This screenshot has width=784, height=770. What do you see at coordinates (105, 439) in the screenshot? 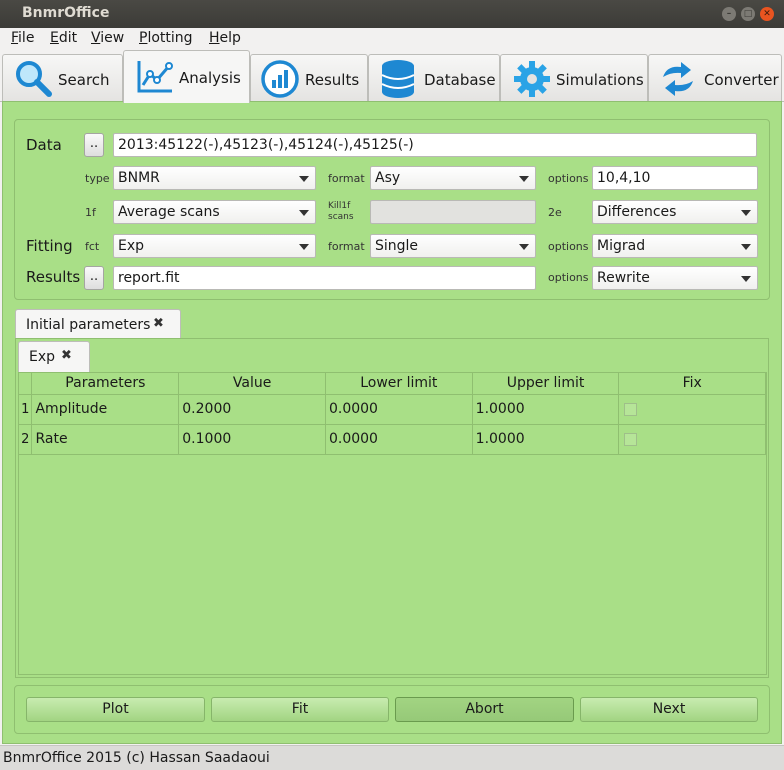
I see `param-name-cell: Rate` at bounding box center [105, 439].